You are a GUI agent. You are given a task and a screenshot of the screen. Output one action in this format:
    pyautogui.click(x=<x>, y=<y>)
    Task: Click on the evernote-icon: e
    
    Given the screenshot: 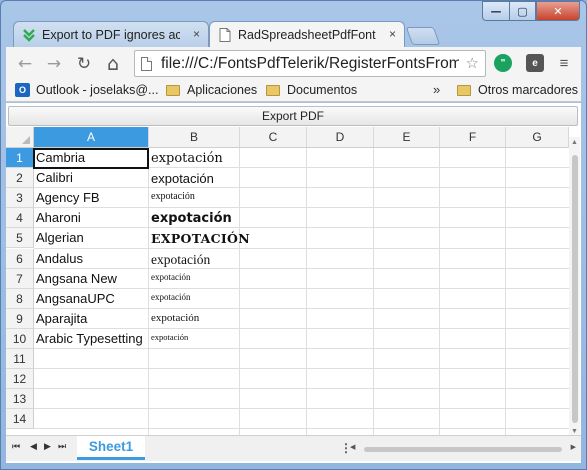 What is the action you would take?
    pyautogui.click(x=535, y=63)
    